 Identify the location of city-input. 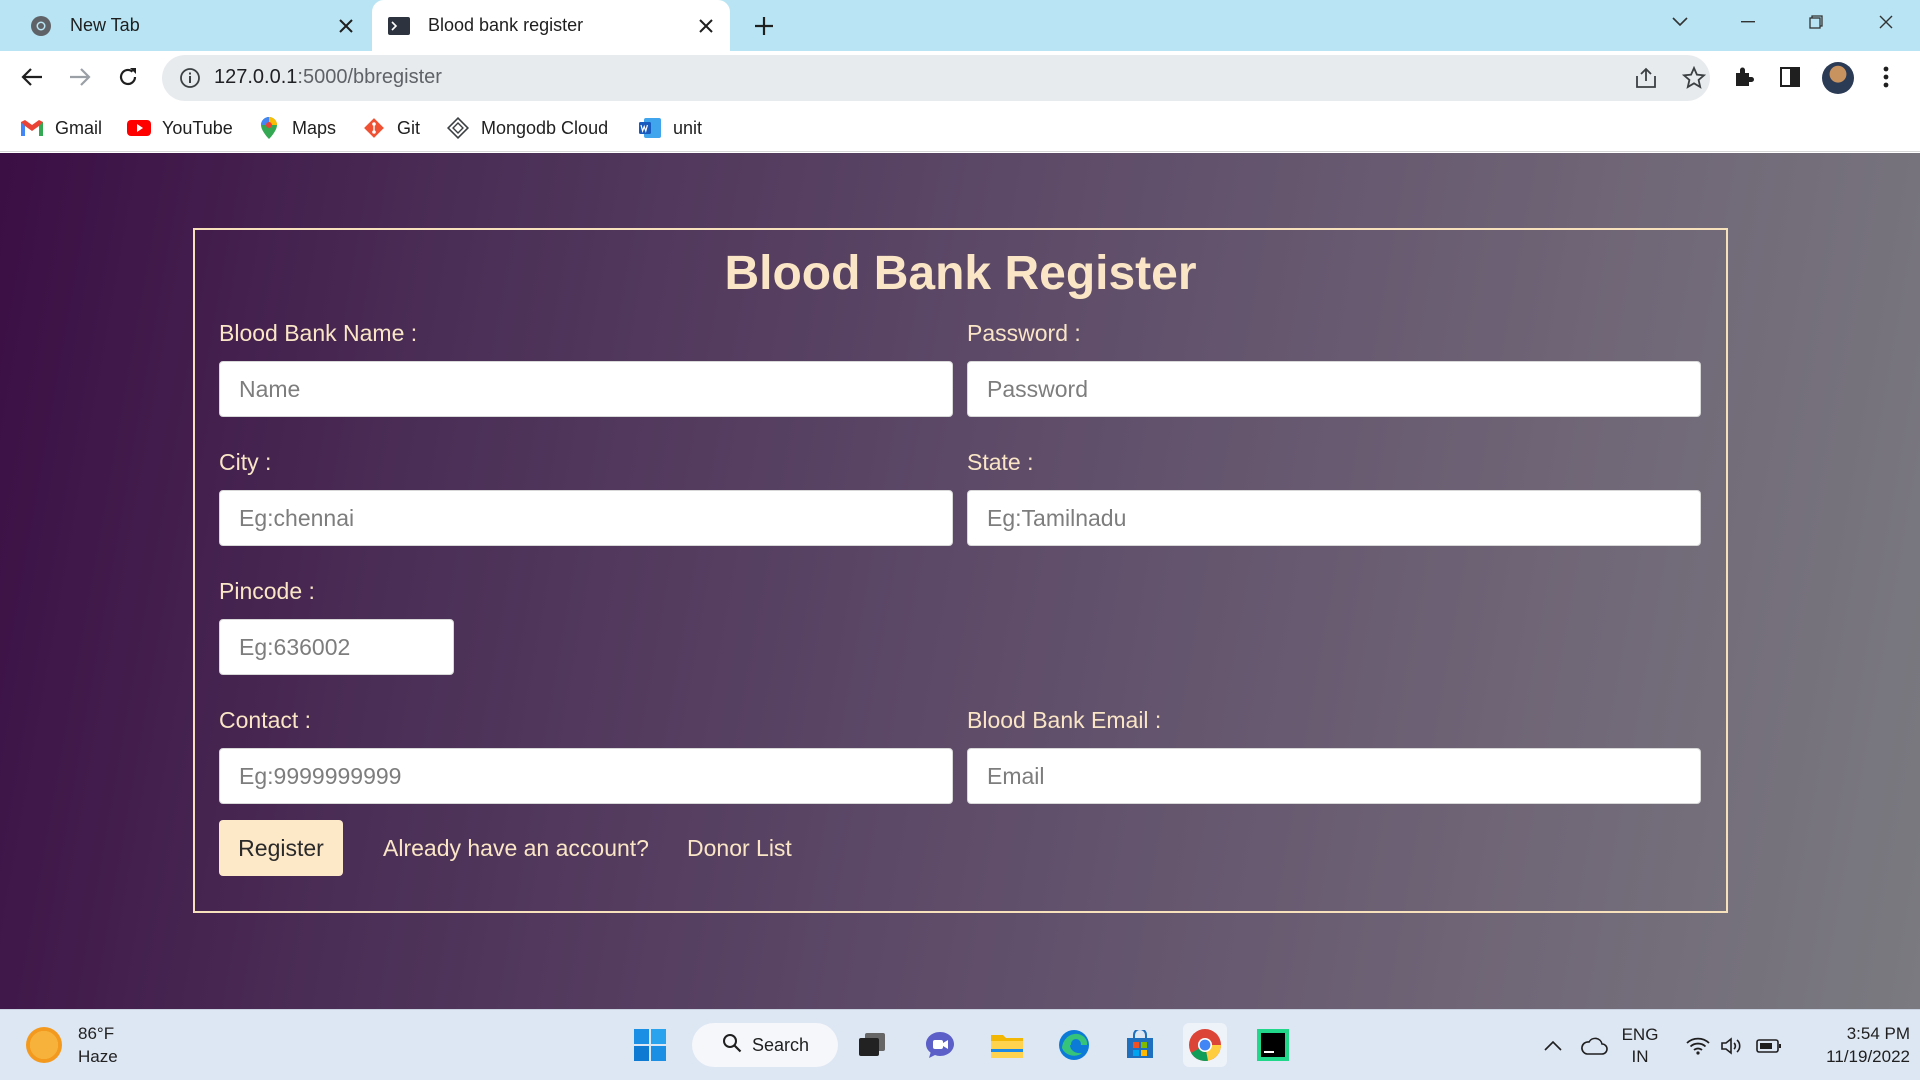
(586, 518).